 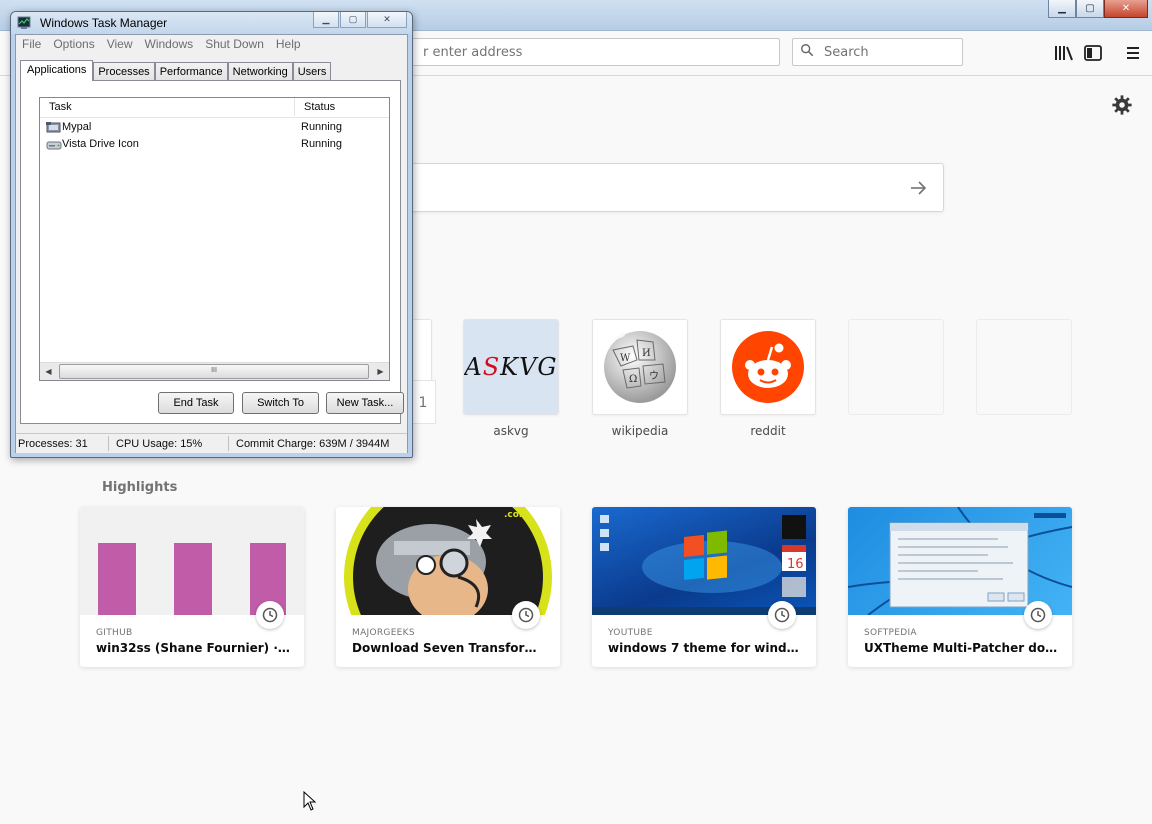 What do you see at coordinates (234, 44) in the screenshot?
I see `menu-shut-down: Shut Down` at bounding box center [234, 44].